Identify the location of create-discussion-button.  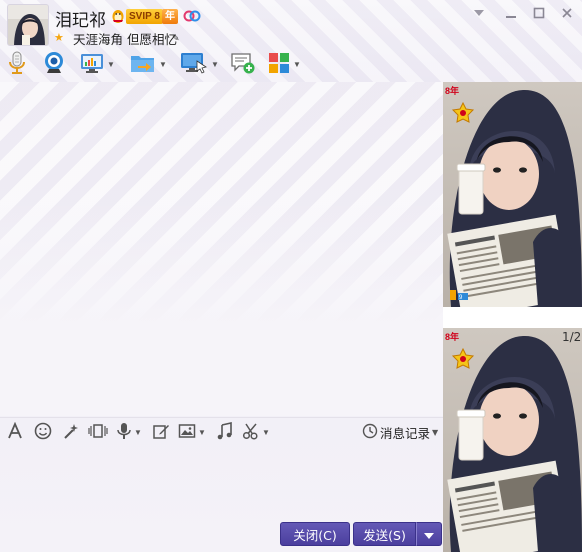
(243, 64).